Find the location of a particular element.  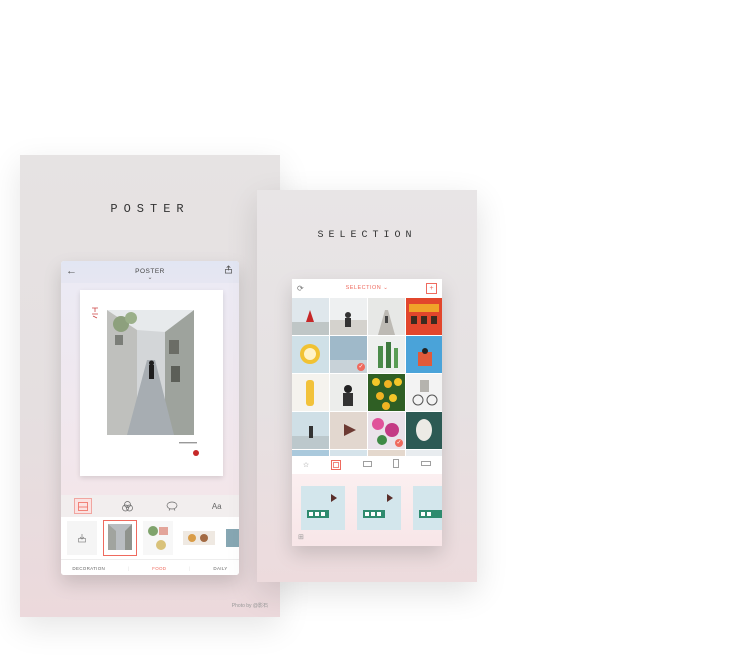

poster-card-title: POSTER is located at coordinates (150, 209).